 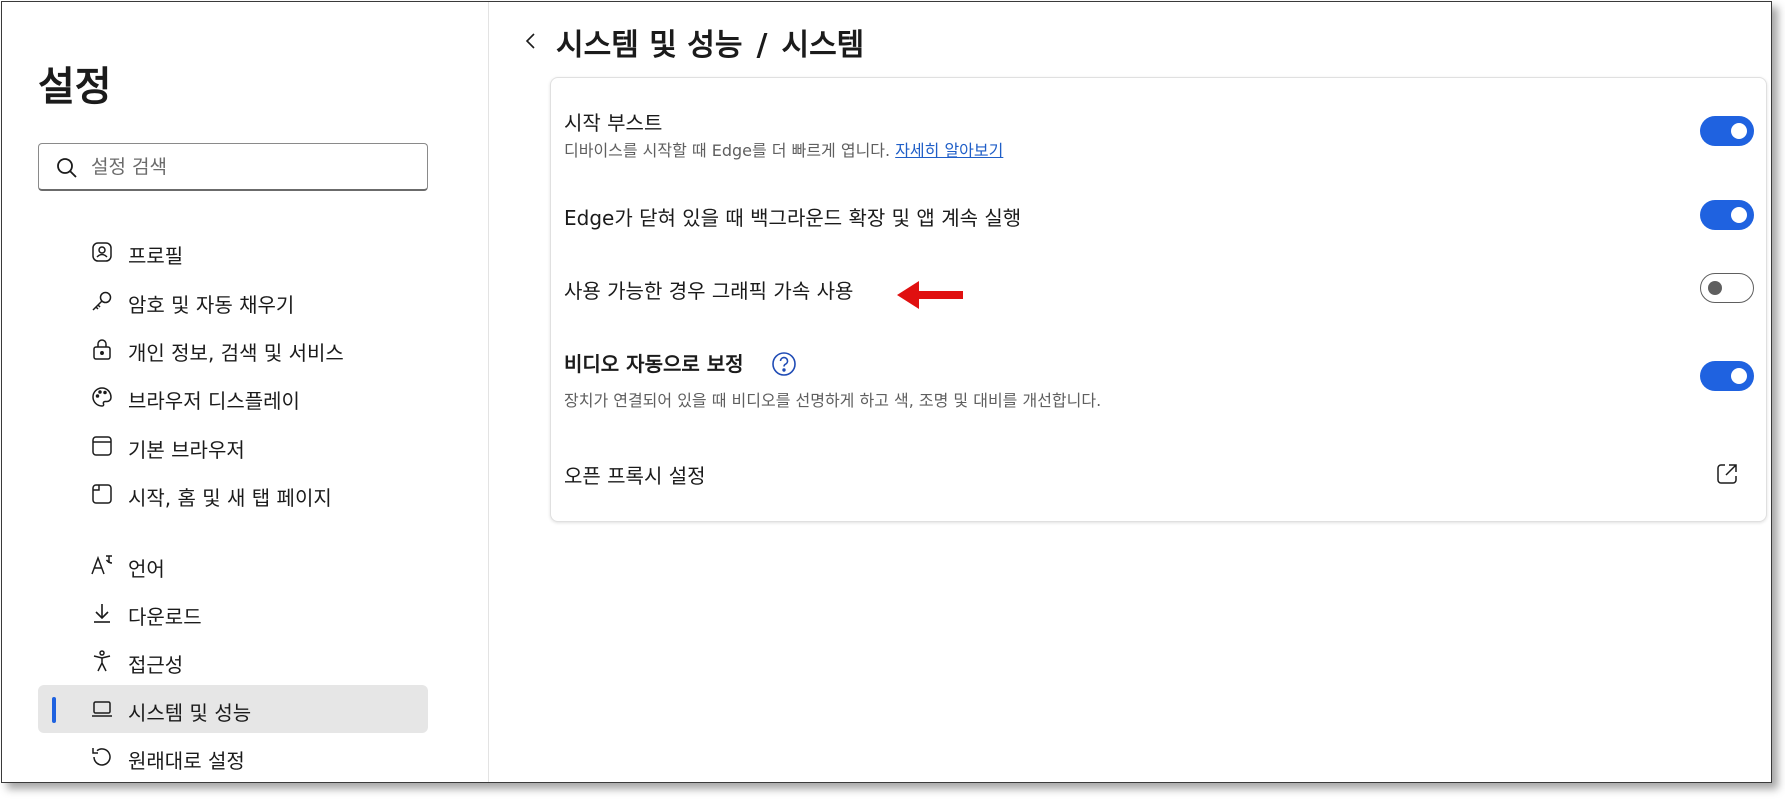 I want to click on lock-icon, so click(x=102, y=349).